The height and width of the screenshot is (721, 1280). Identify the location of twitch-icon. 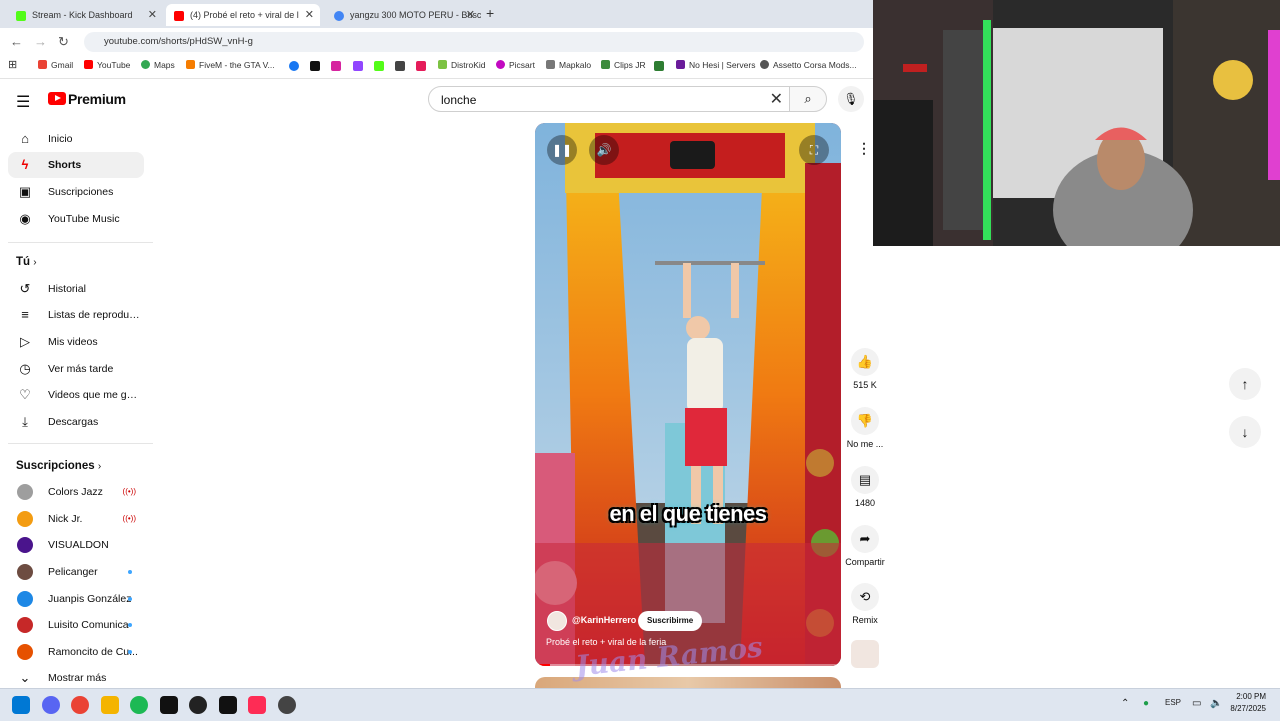
(358, 66).